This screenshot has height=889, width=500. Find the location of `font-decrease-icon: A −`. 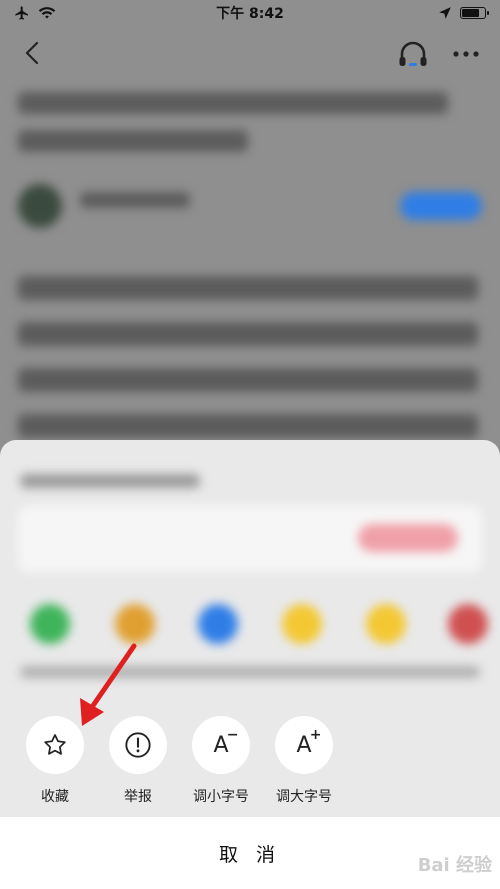

font-decrease-icon: A − is located at coordinates (225, 742).